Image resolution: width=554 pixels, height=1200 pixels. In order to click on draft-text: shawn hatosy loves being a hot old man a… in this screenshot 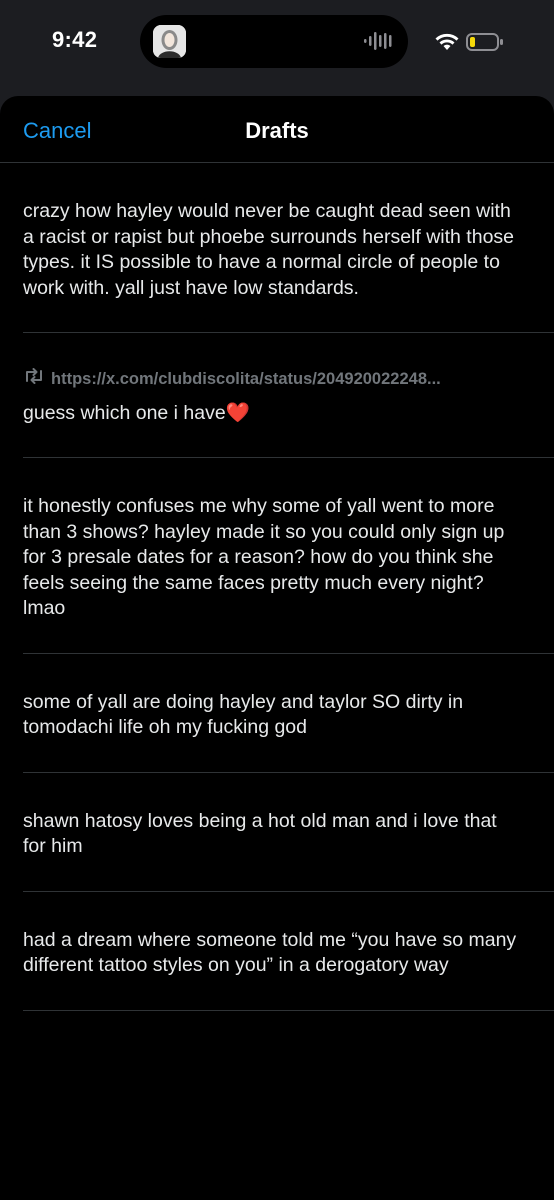, I will do `click(260, 833)`.